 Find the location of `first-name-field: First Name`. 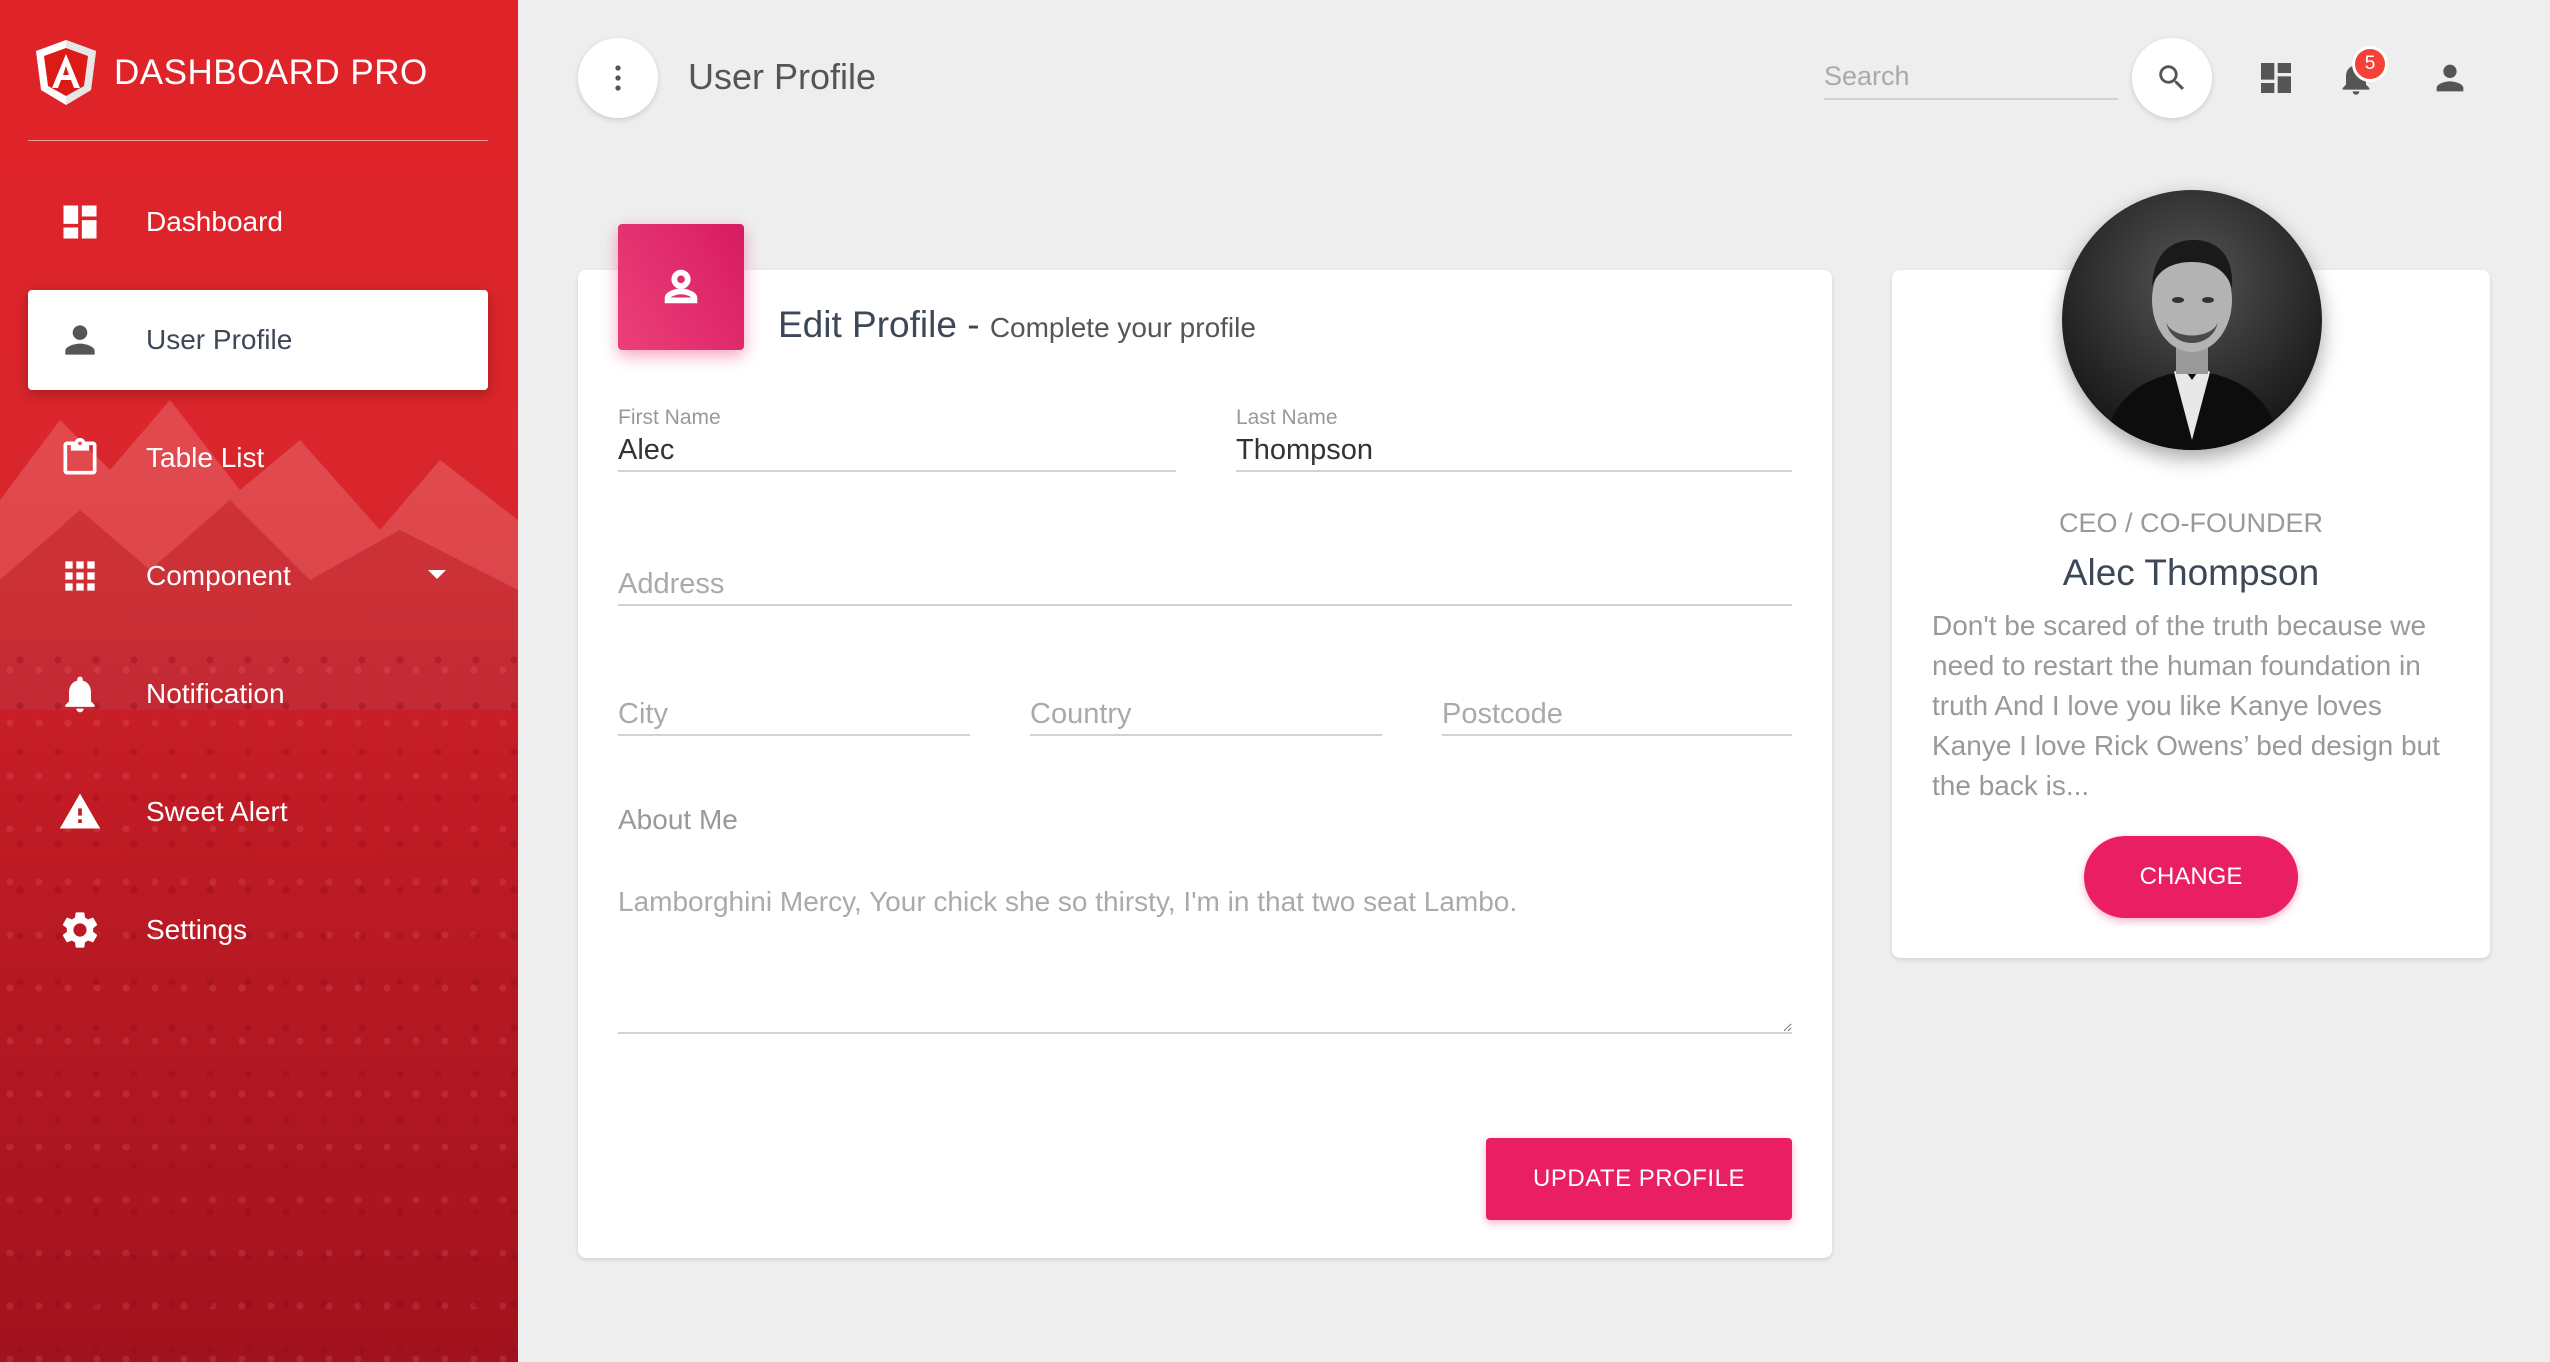

first-name-field: First Name is located at coordinates (897, 439).